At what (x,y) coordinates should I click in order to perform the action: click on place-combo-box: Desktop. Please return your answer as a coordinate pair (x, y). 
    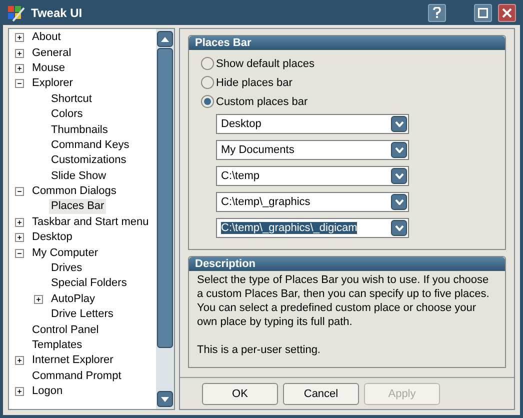
    Looking at the image, I should click on (312, 124).